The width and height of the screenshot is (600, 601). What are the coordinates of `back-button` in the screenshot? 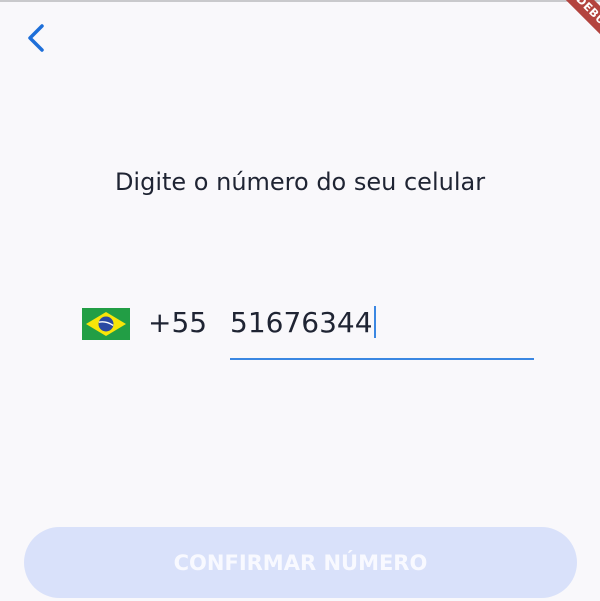 It's located at (36, 38).